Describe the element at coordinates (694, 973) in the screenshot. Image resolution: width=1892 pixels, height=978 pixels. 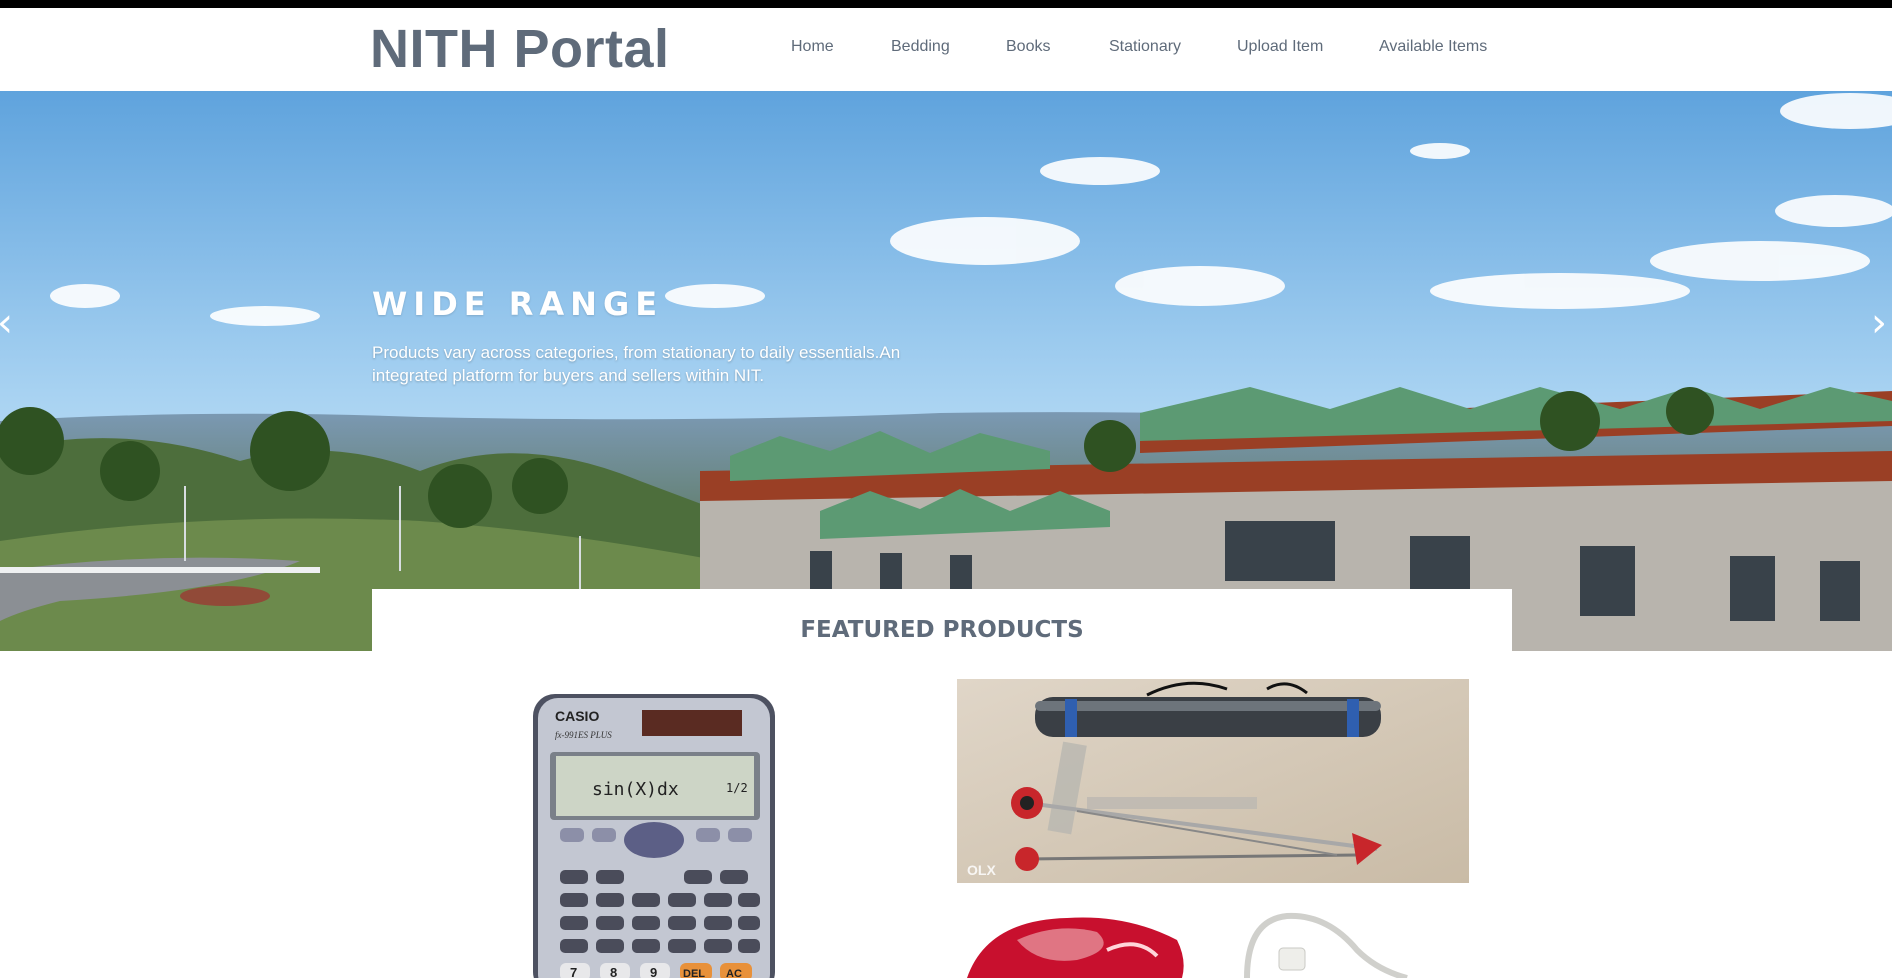
I see `calculator-key-del: DEL` at that location.